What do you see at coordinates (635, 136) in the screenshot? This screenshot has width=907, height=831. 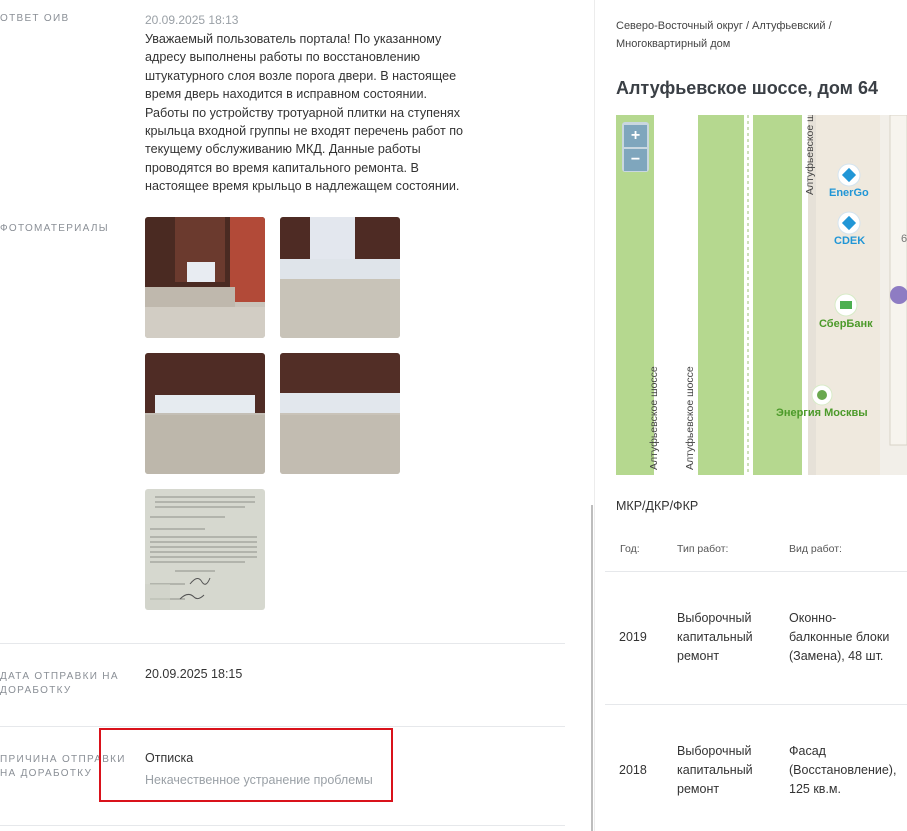 I see `zoom-in-button: +` at bounding box center [635, 136].